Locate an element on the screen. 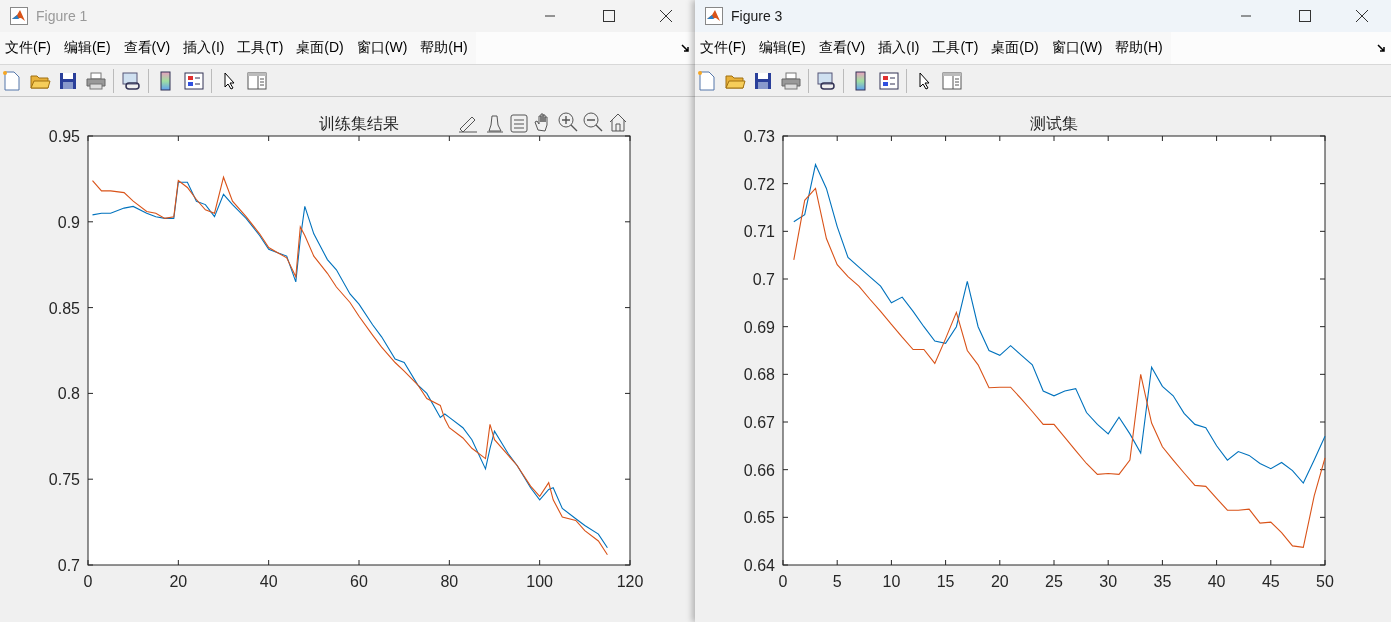 The image size is (1391, 622). tick-label: 0.69 is located at coordinates (759, 327).